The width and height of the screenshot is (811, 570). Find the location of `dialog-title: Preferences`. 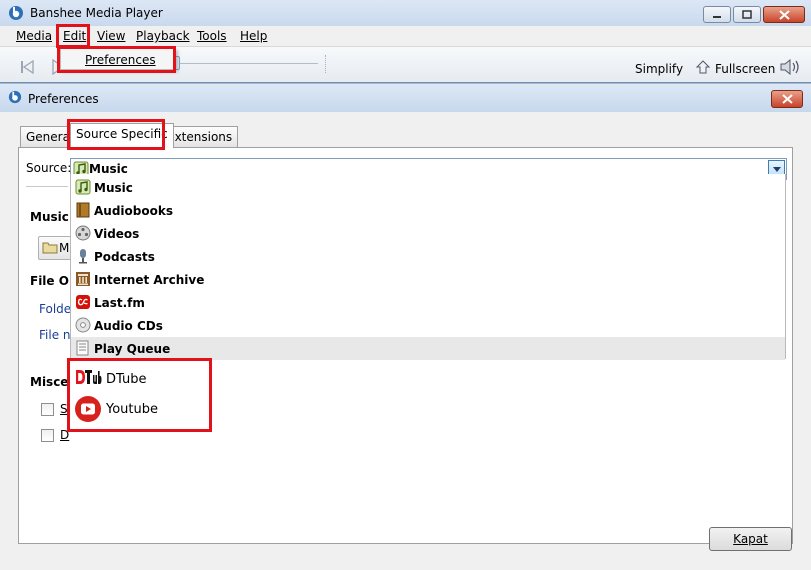

dialog-title: Preferences is located at coordinates (63, 99).